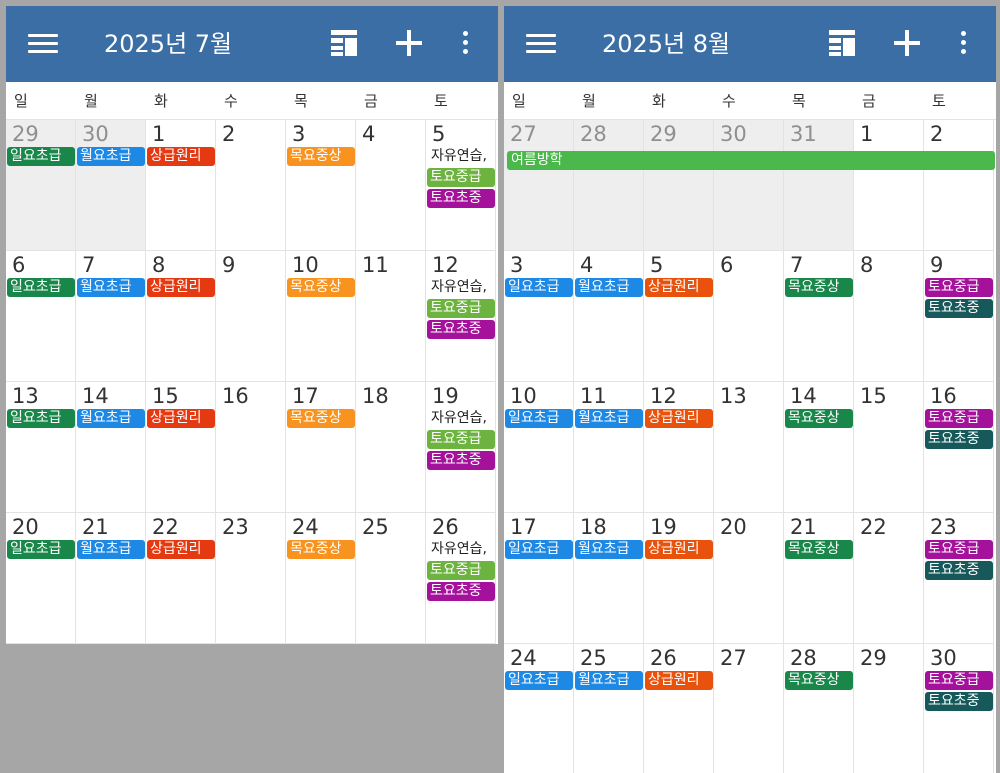 This screenshot has width=1000, height=773. I want to click on day-cell: 26 상급원리, so click(679, 708).